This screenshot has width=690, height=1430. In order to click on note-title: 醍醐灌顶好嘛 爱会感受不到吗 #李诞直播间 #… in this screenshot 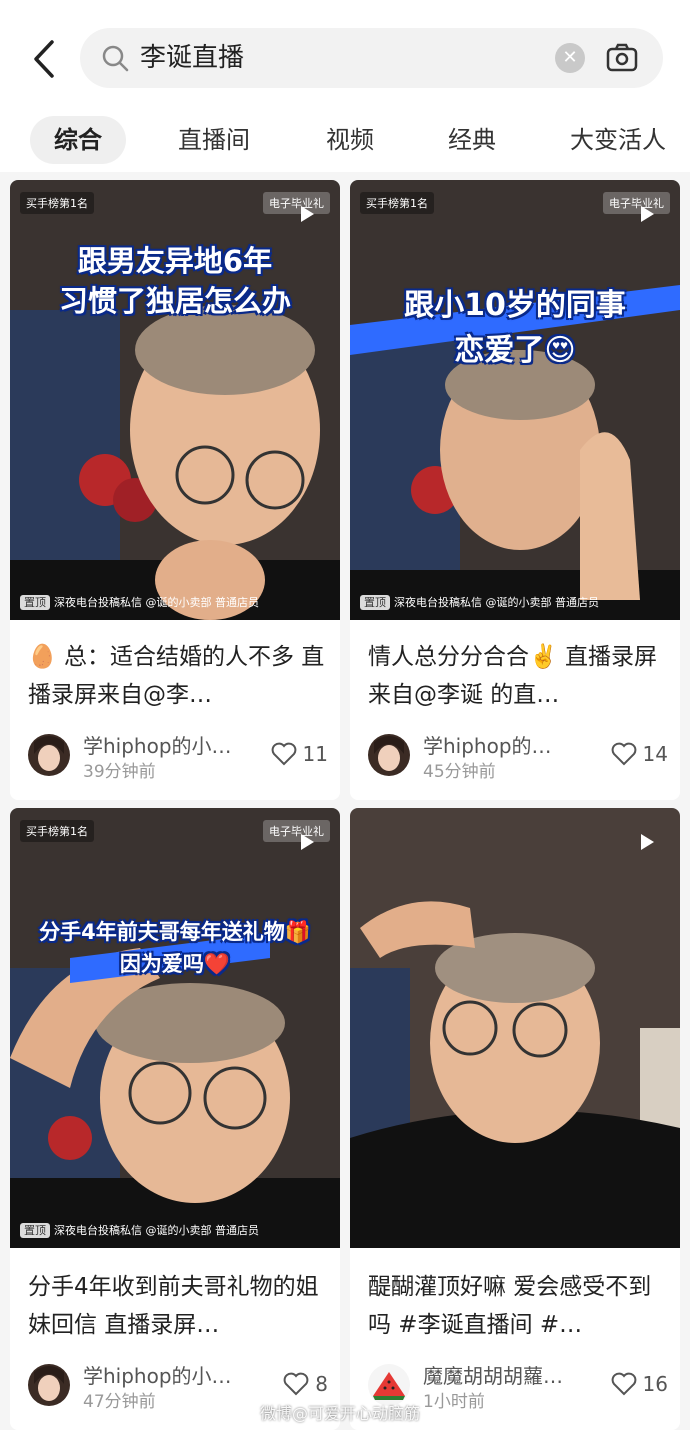, I will do `click(518, 1306)`.